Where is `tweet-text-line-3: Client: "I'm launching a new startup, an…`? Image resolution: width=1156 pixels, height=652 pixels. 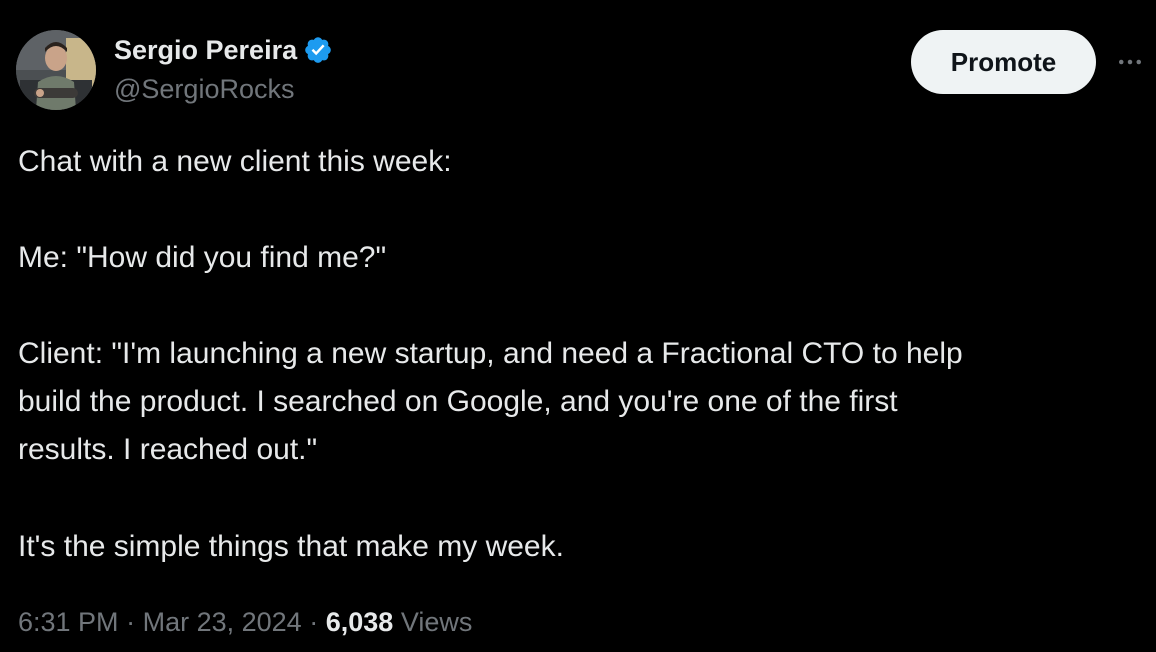
tweet-text-line-3: Client: "I'm launching a new startup, an… is located at coordinates (490, 353).